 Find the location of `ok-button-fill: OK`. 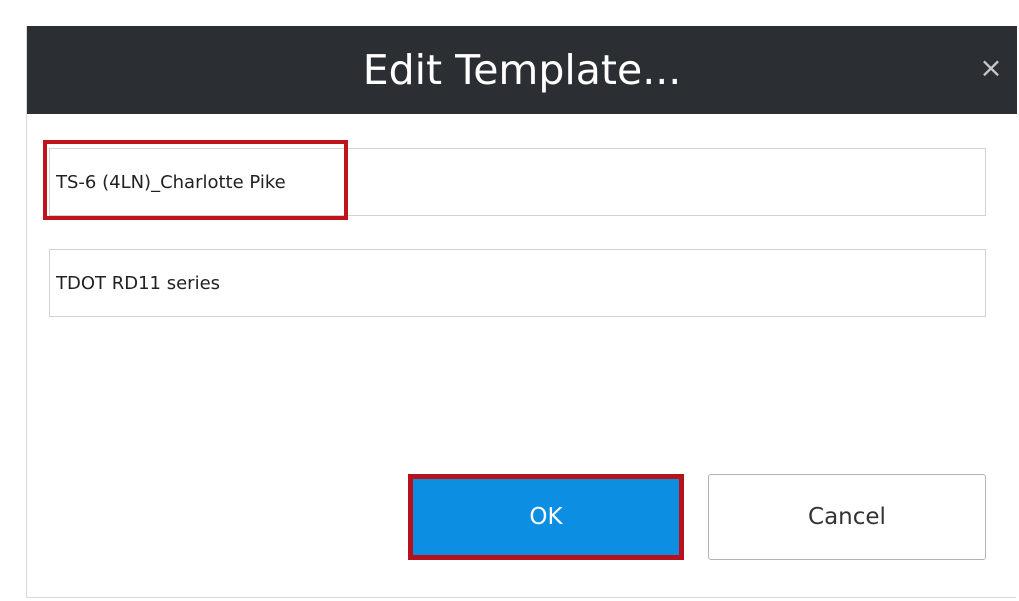

ok-button-fill: OK is located at coordinates (546, 517).